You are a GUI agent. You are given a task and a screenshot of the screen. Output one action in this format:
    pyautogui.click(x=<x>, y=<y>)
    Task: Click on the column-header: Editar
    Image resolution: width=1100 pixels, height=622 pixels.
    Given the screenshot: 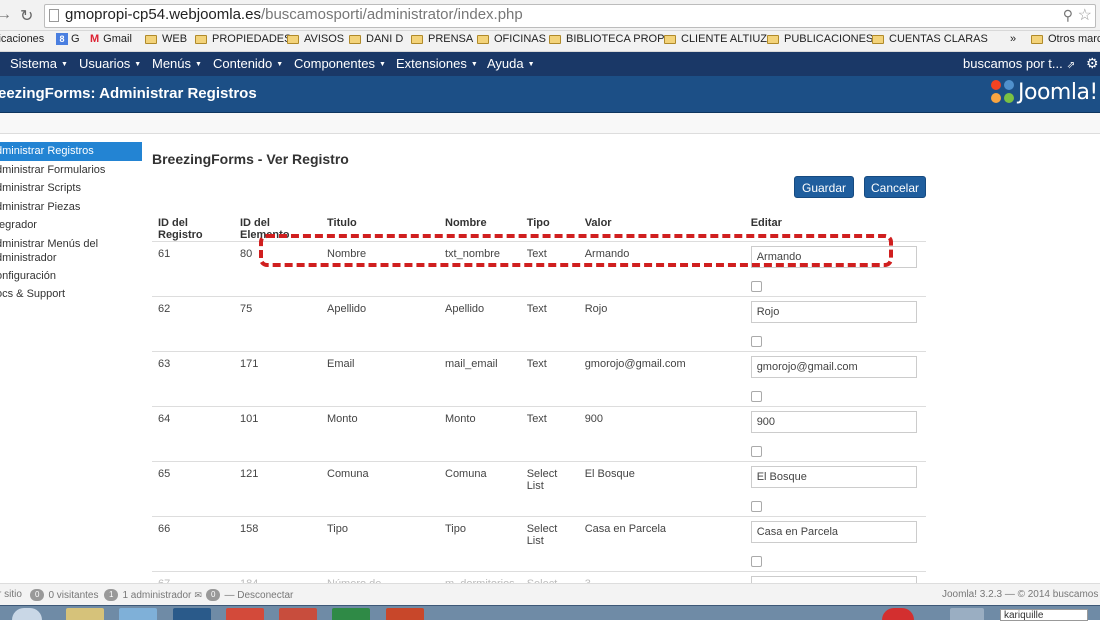 What is the action you would take?
    pyautogui.click(x=835, y=227)
    